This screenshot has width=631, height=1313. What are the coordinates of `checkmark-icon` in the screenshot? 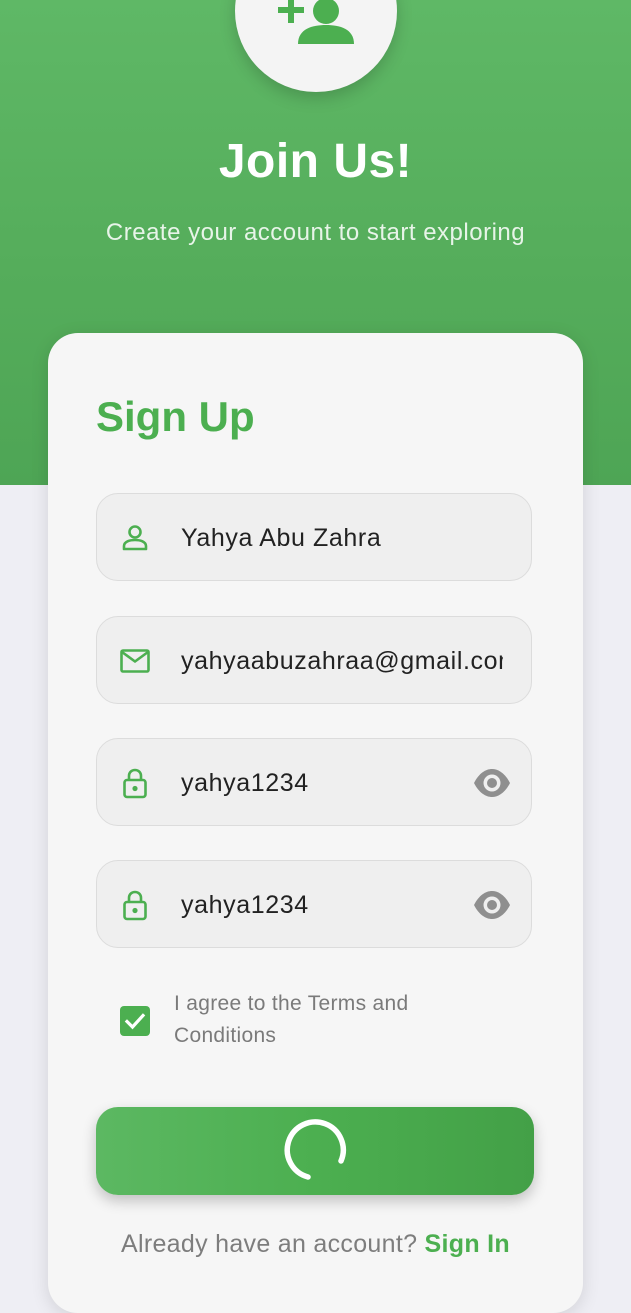 It's located at (135, 1021).